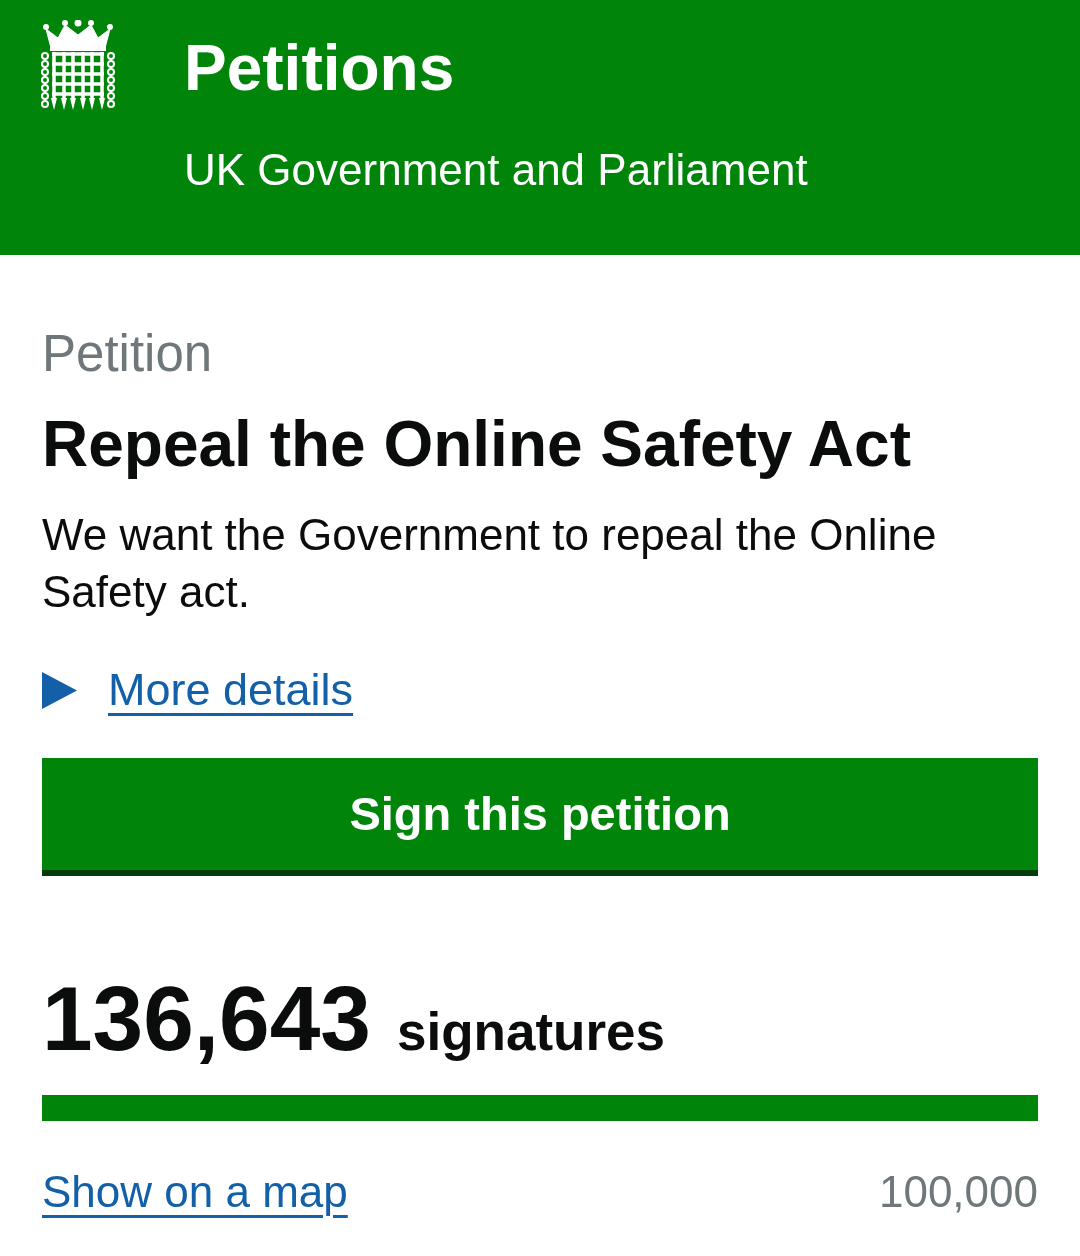 The width and height of the screenshot is (1080, 1256). Describe the element at coordinates (958, 1192) in the screenshot. I see `signature-target: 100,000` at that location.